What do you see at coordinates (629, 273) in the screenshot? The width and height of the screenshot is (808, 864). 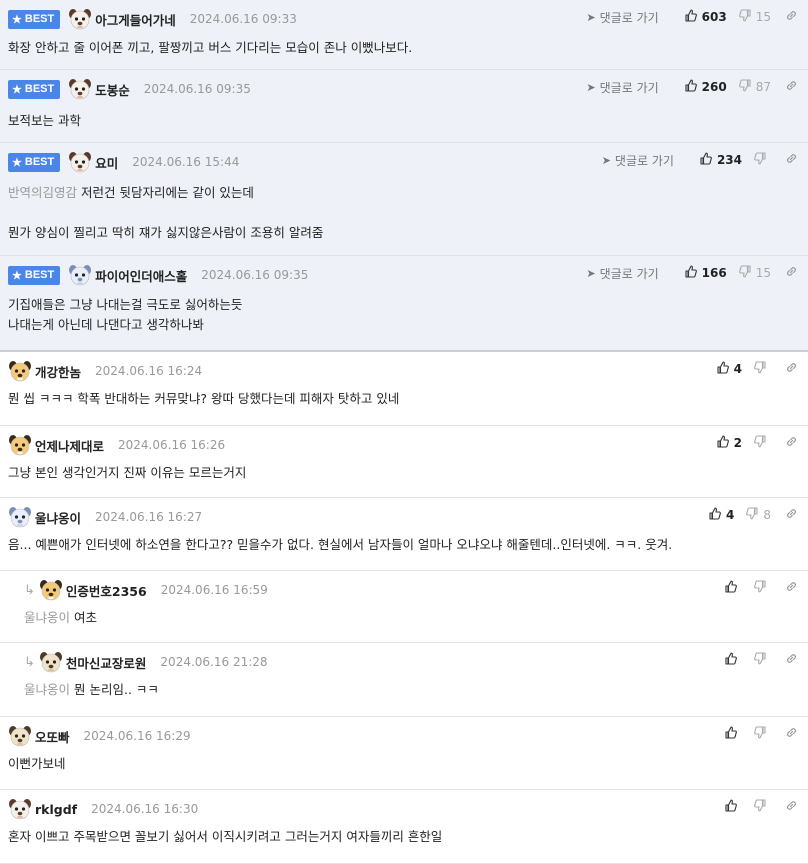 I see `goto-label: 댓글로 가기` at bounding box center [629, 273].